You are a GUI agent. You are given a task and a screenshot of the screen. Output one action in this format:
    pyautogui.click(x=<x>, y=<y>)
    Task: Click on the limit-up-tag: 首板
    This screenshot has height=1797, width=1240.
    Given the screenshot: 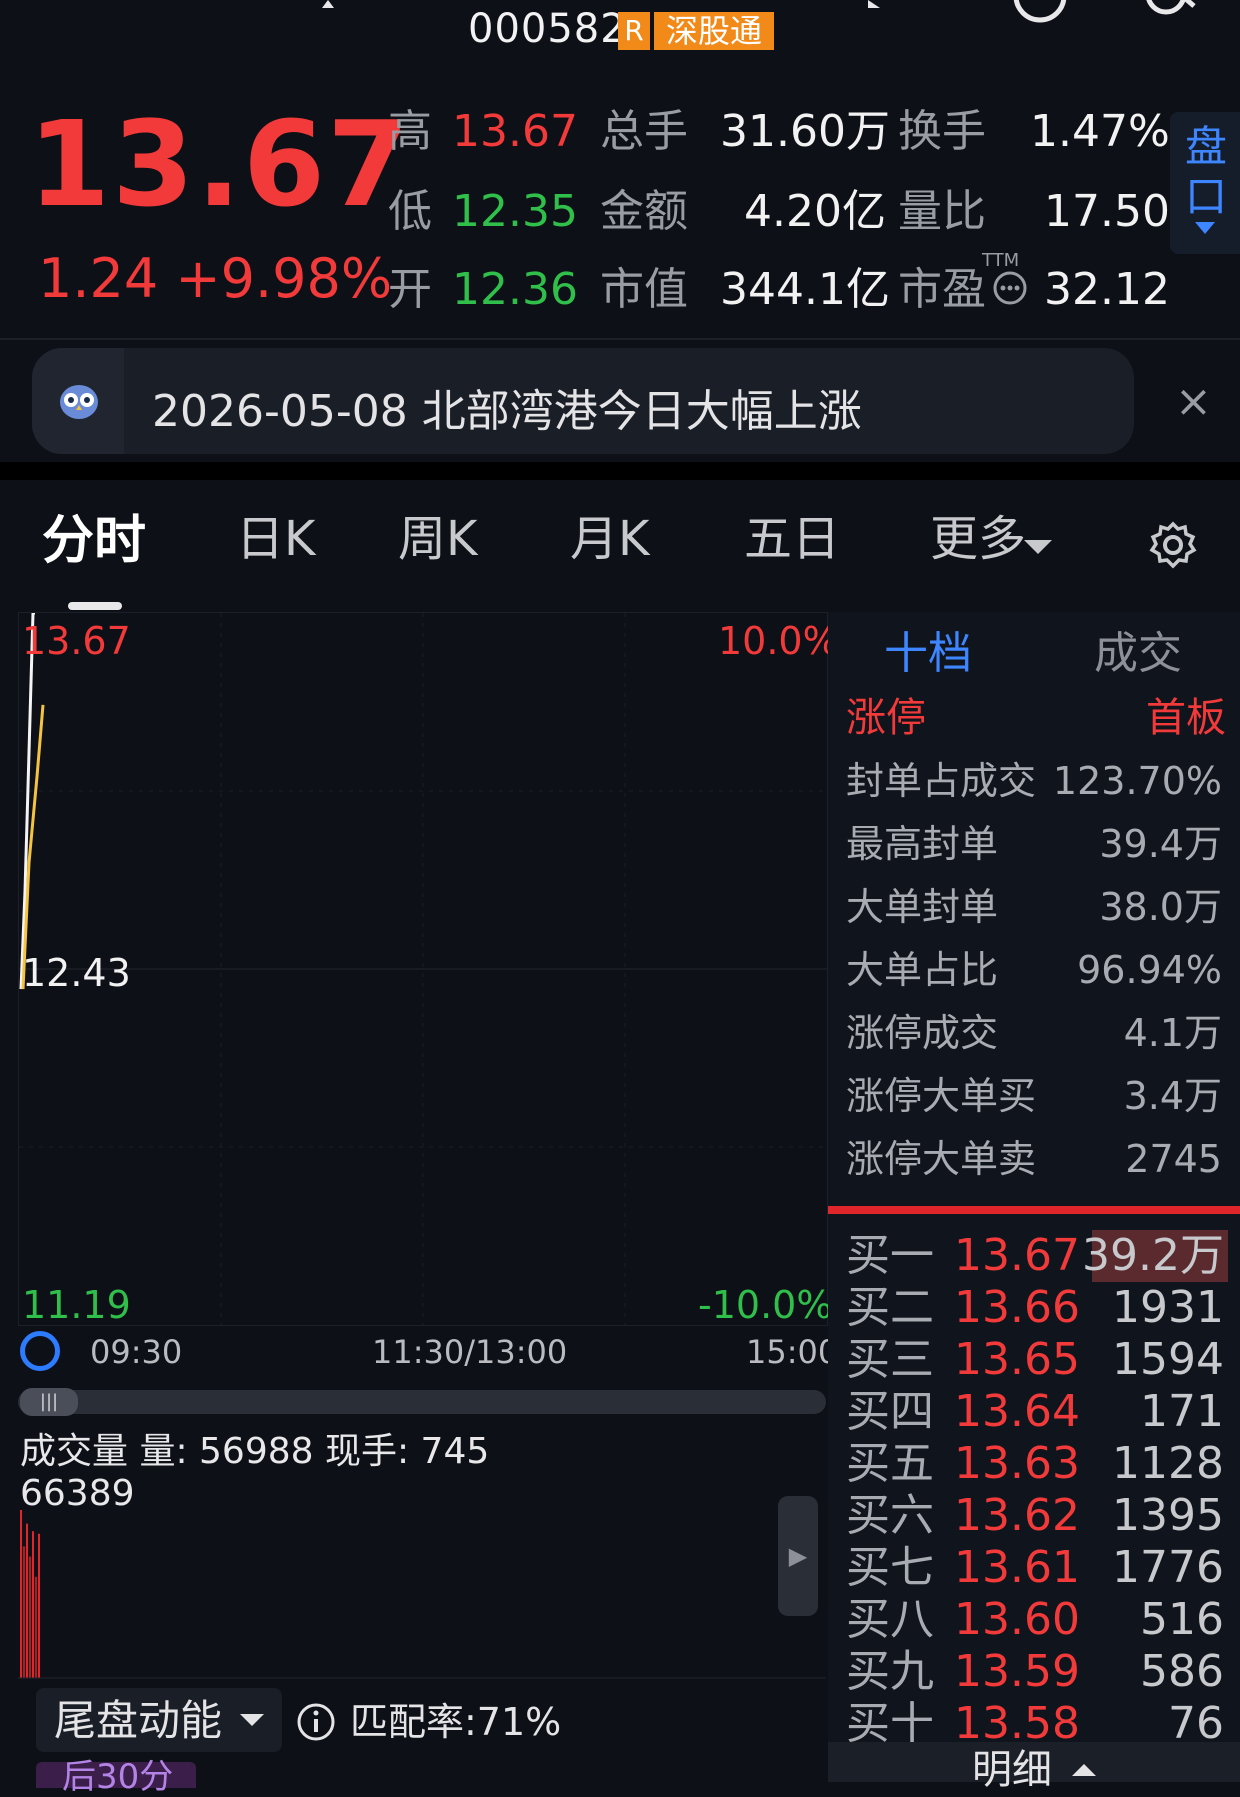 What is the action you would take?
    pyautogui.click(x=1186, y=718)
    